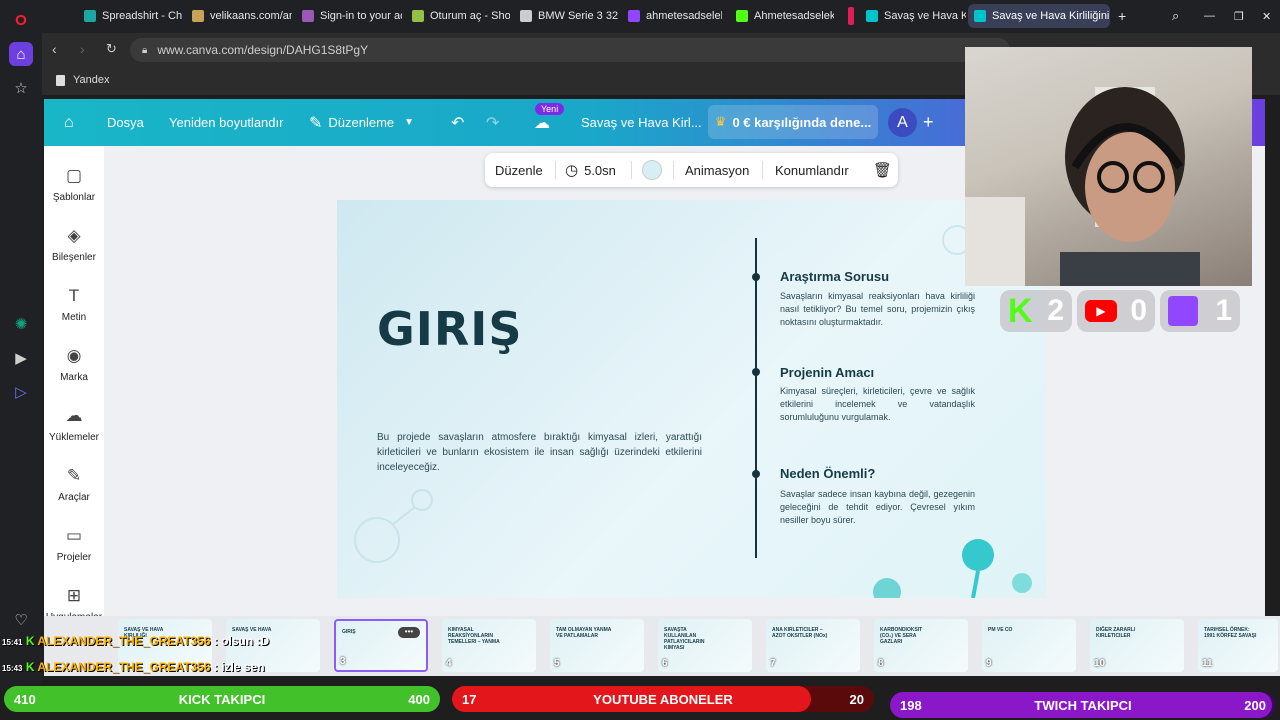  What do you see at coordinates (800, 633) in the screenshot?
I see `thumbnail-title: ANA KIRLETICILER – AZOT OKSITLER (NOx)` at bounding box center [800, 633].